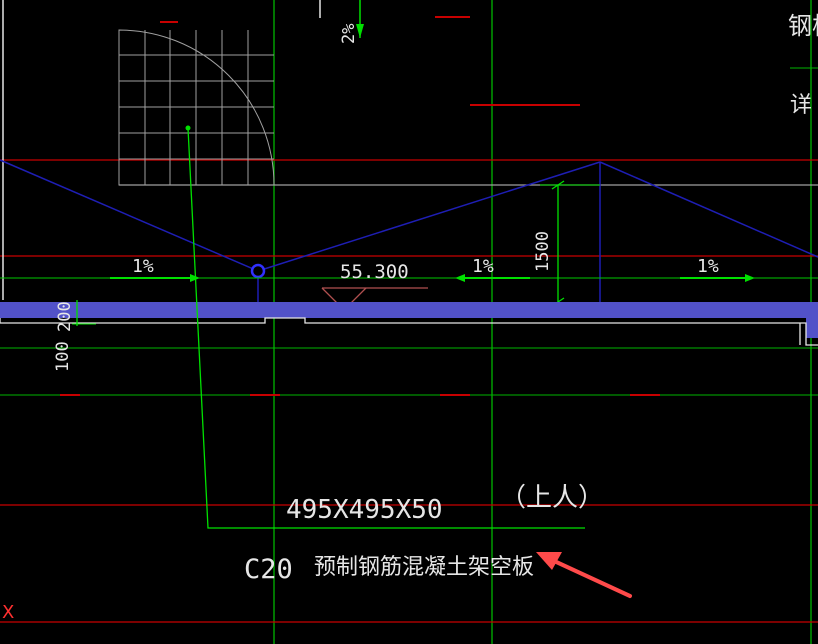 This screenshot has height=644, width=818. Describe the element at coordinates (424, 567) in the screenshot. I see `panel-description-label: 预制钢筋混凝土架空板` at that location.